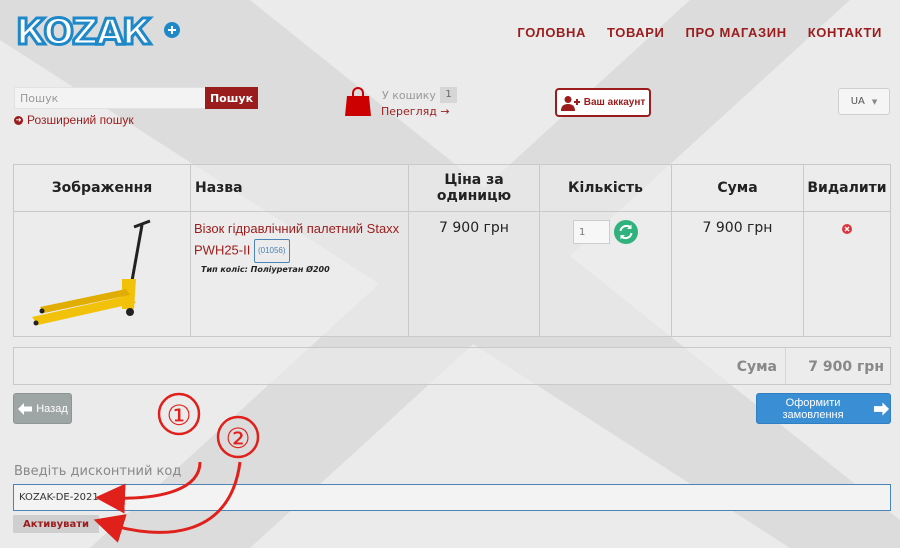 The image size is (900, 548). Describe the element at coordinates (614, 102) in the screenshot. I see `account-label: Ваш аккаунт` at that location.